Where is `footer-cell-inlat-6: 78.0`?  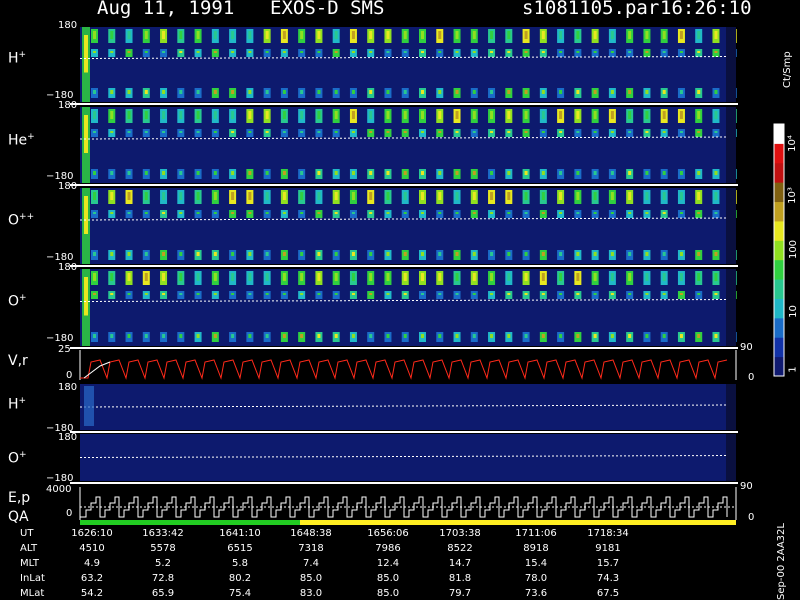 footer-cell-inlat-6: 78.0 is located at coordinates (536, 578).